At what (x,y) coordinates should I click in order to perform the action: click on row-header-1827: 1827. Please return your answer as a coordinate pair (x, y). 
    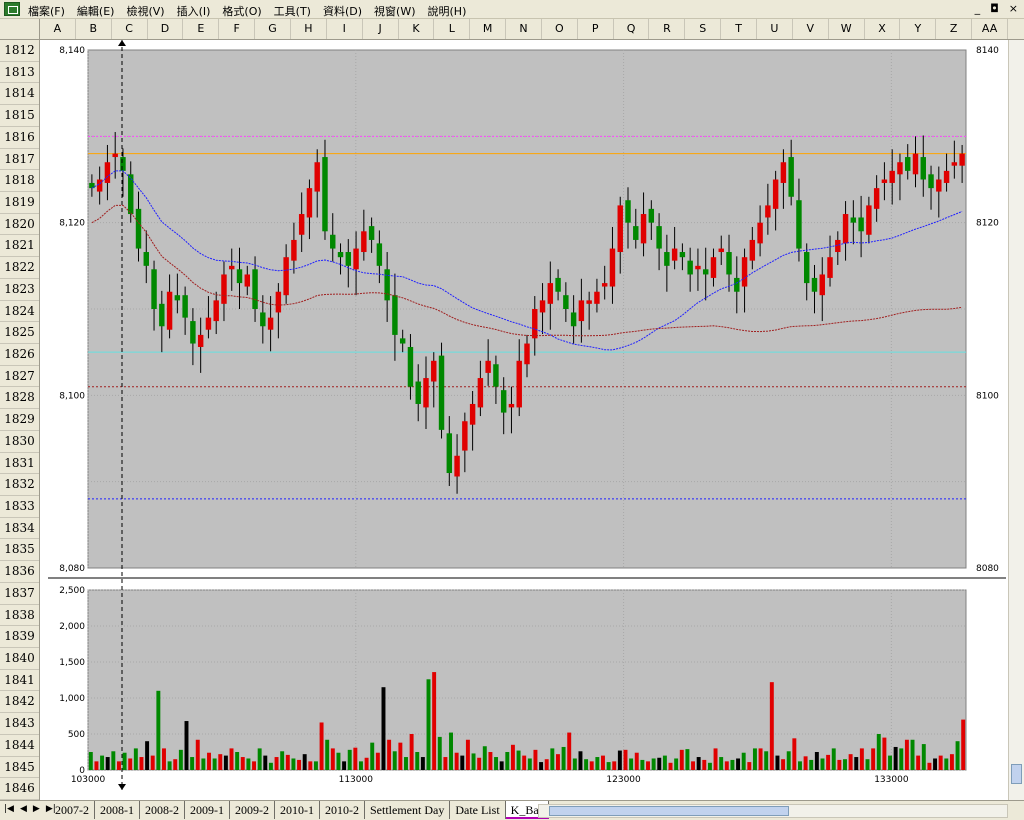
    Looking at the image, I should click on (19, 377).